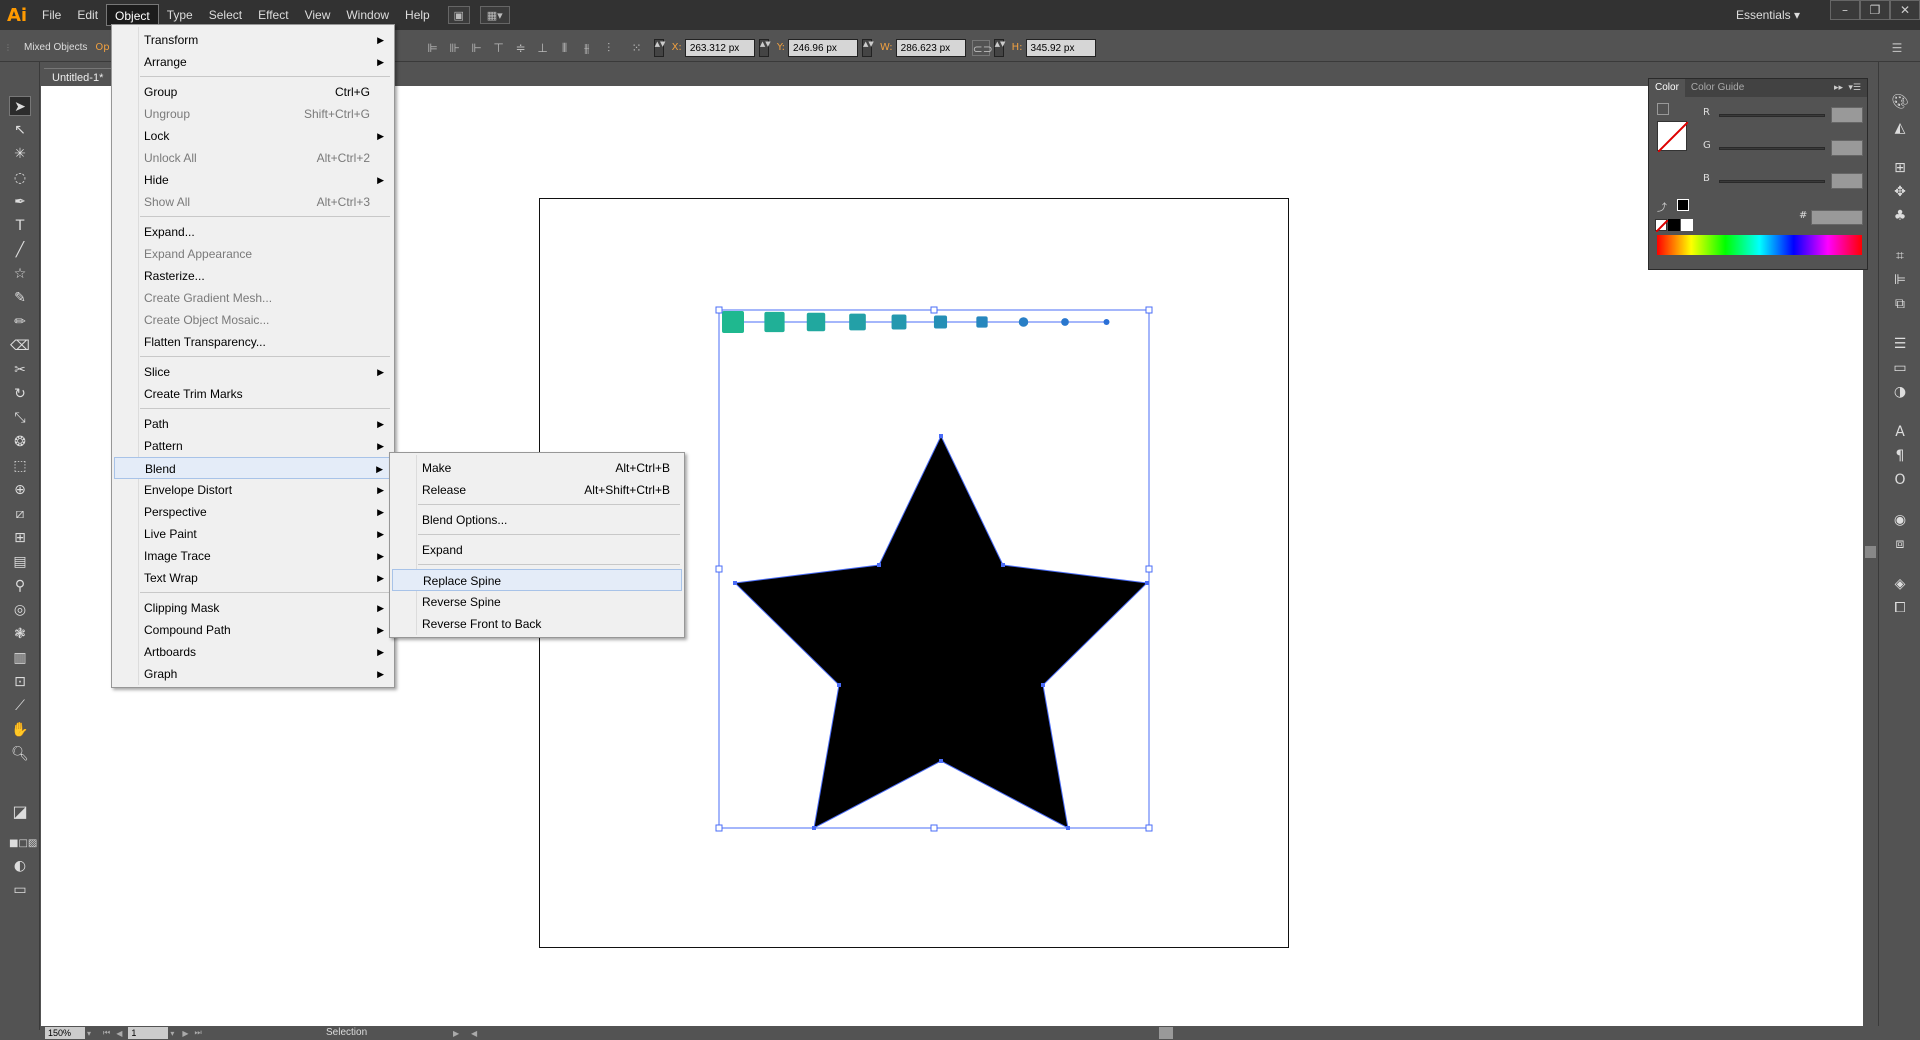 This screenshot has width=1920, height=1040. Describe the element at coordinates (1870, 552) in the screenshot. I see `vertical-scroll-thumb` at that location.